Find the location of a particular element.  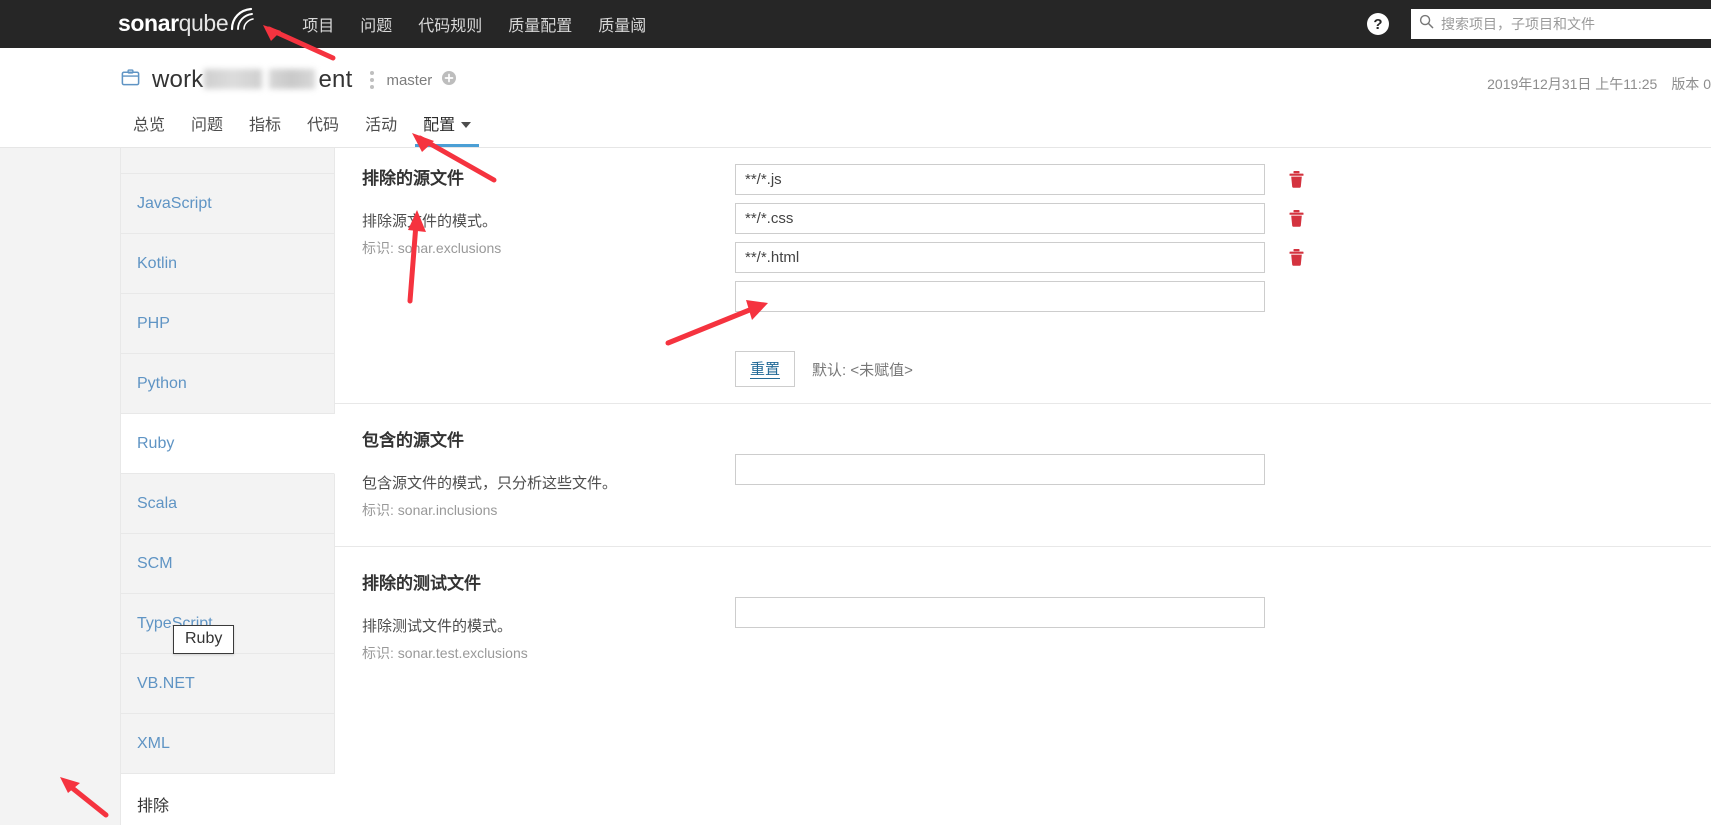

tab-activity: 活动 is located at coordinates (381, 129).